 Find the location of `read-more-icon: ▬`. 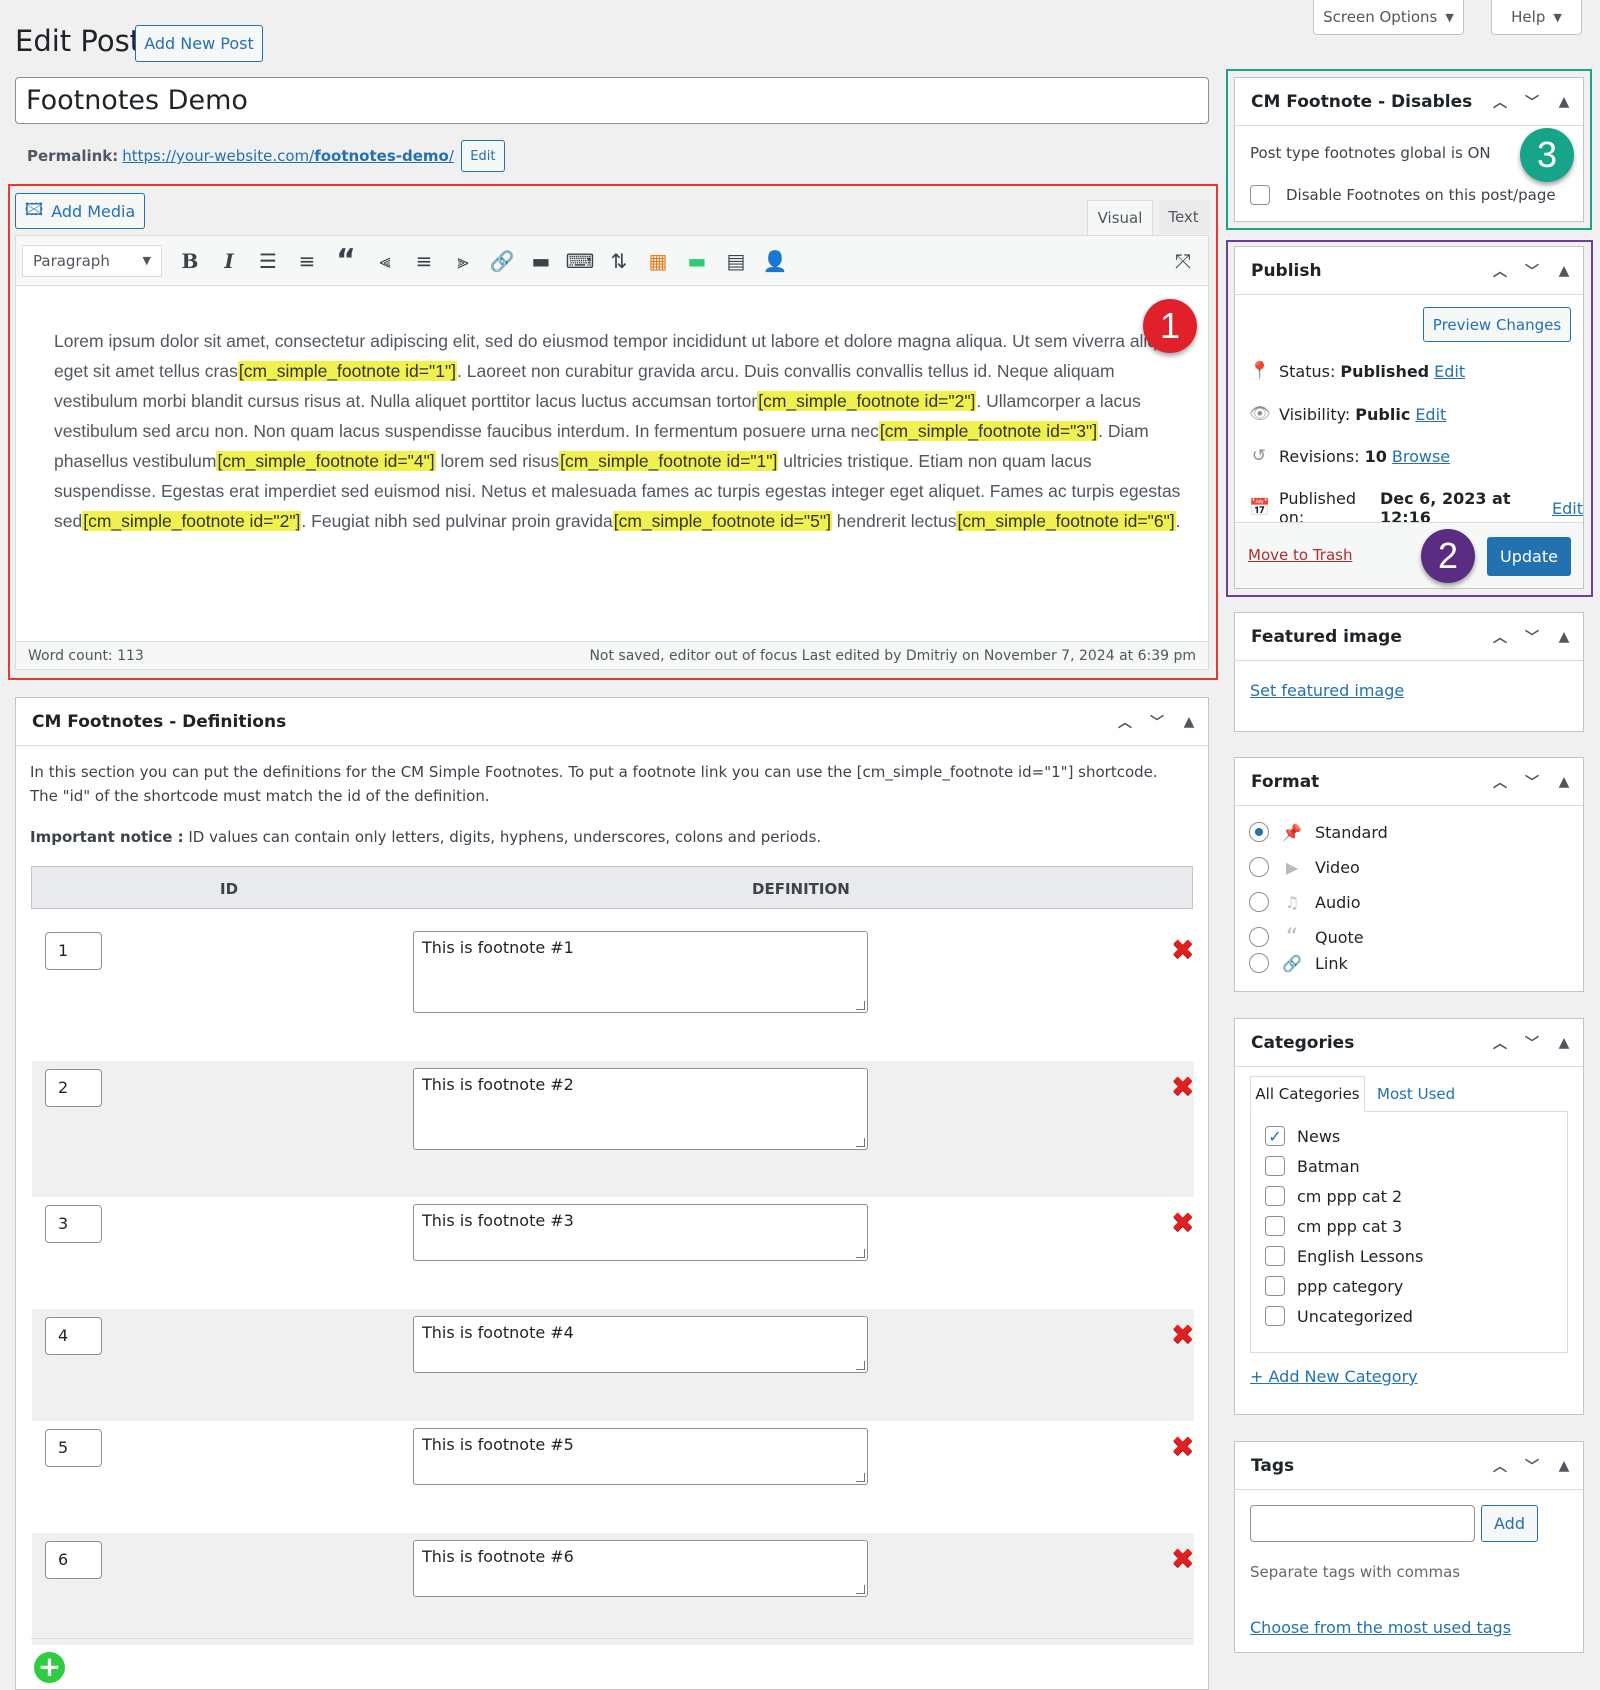

read-more-icon: ▬ is located at coordinates (541, 261).